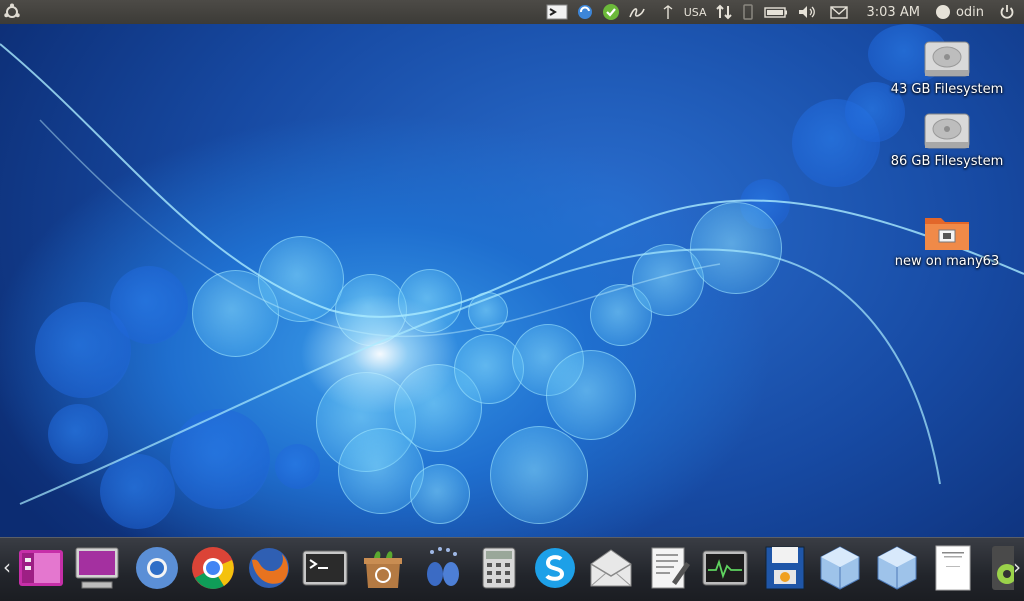 The image size is (1024, 601). I want to click on calculator-icon, so click(499, 568).